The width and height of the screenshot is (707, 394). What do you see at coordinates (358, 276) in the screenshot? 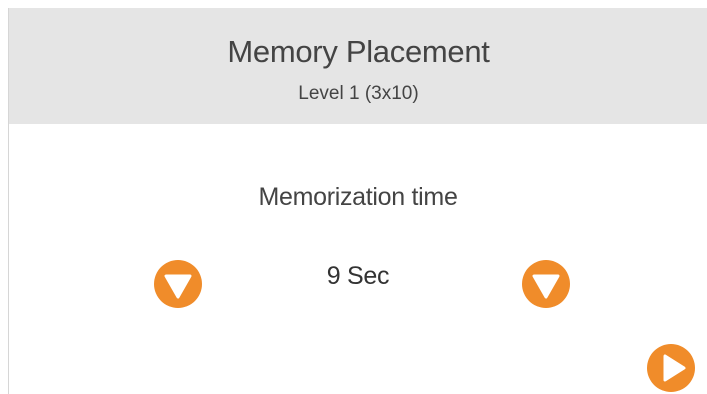
I see `memorization-time-value: 9 Sec` at bounding box center [358, 276].